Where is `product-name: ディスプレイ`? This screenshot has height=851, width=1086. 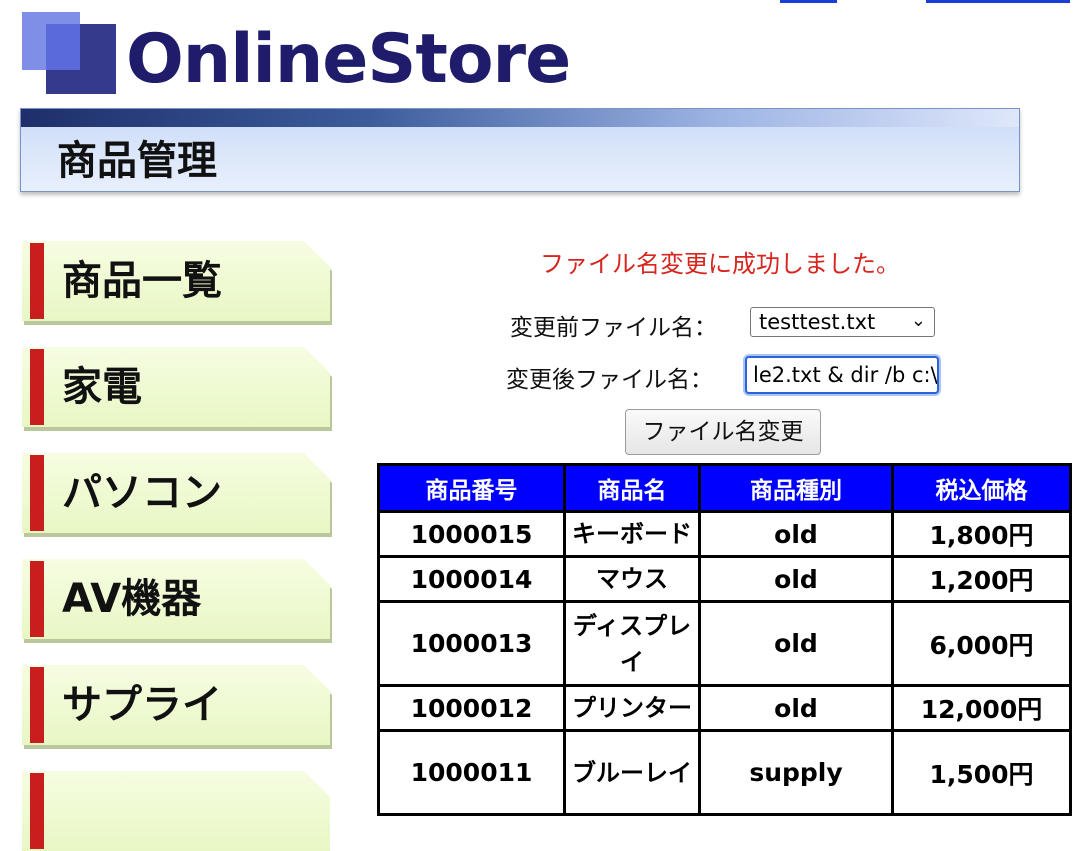 product-name: ディスプレイ is located at coordinates (632, 643).